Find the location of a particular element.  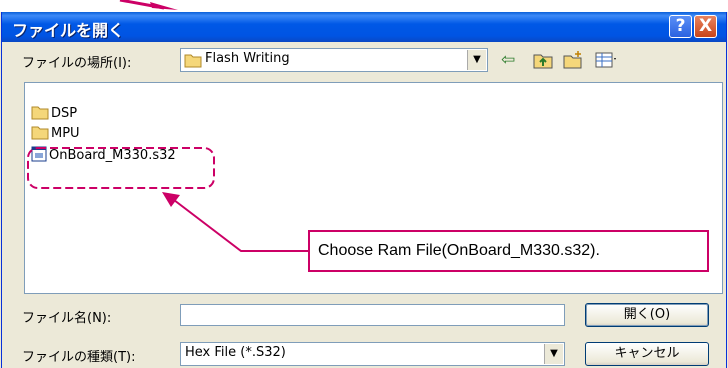

look-in-label: ファイルの場所(I): is located at coordinates (77, 63).